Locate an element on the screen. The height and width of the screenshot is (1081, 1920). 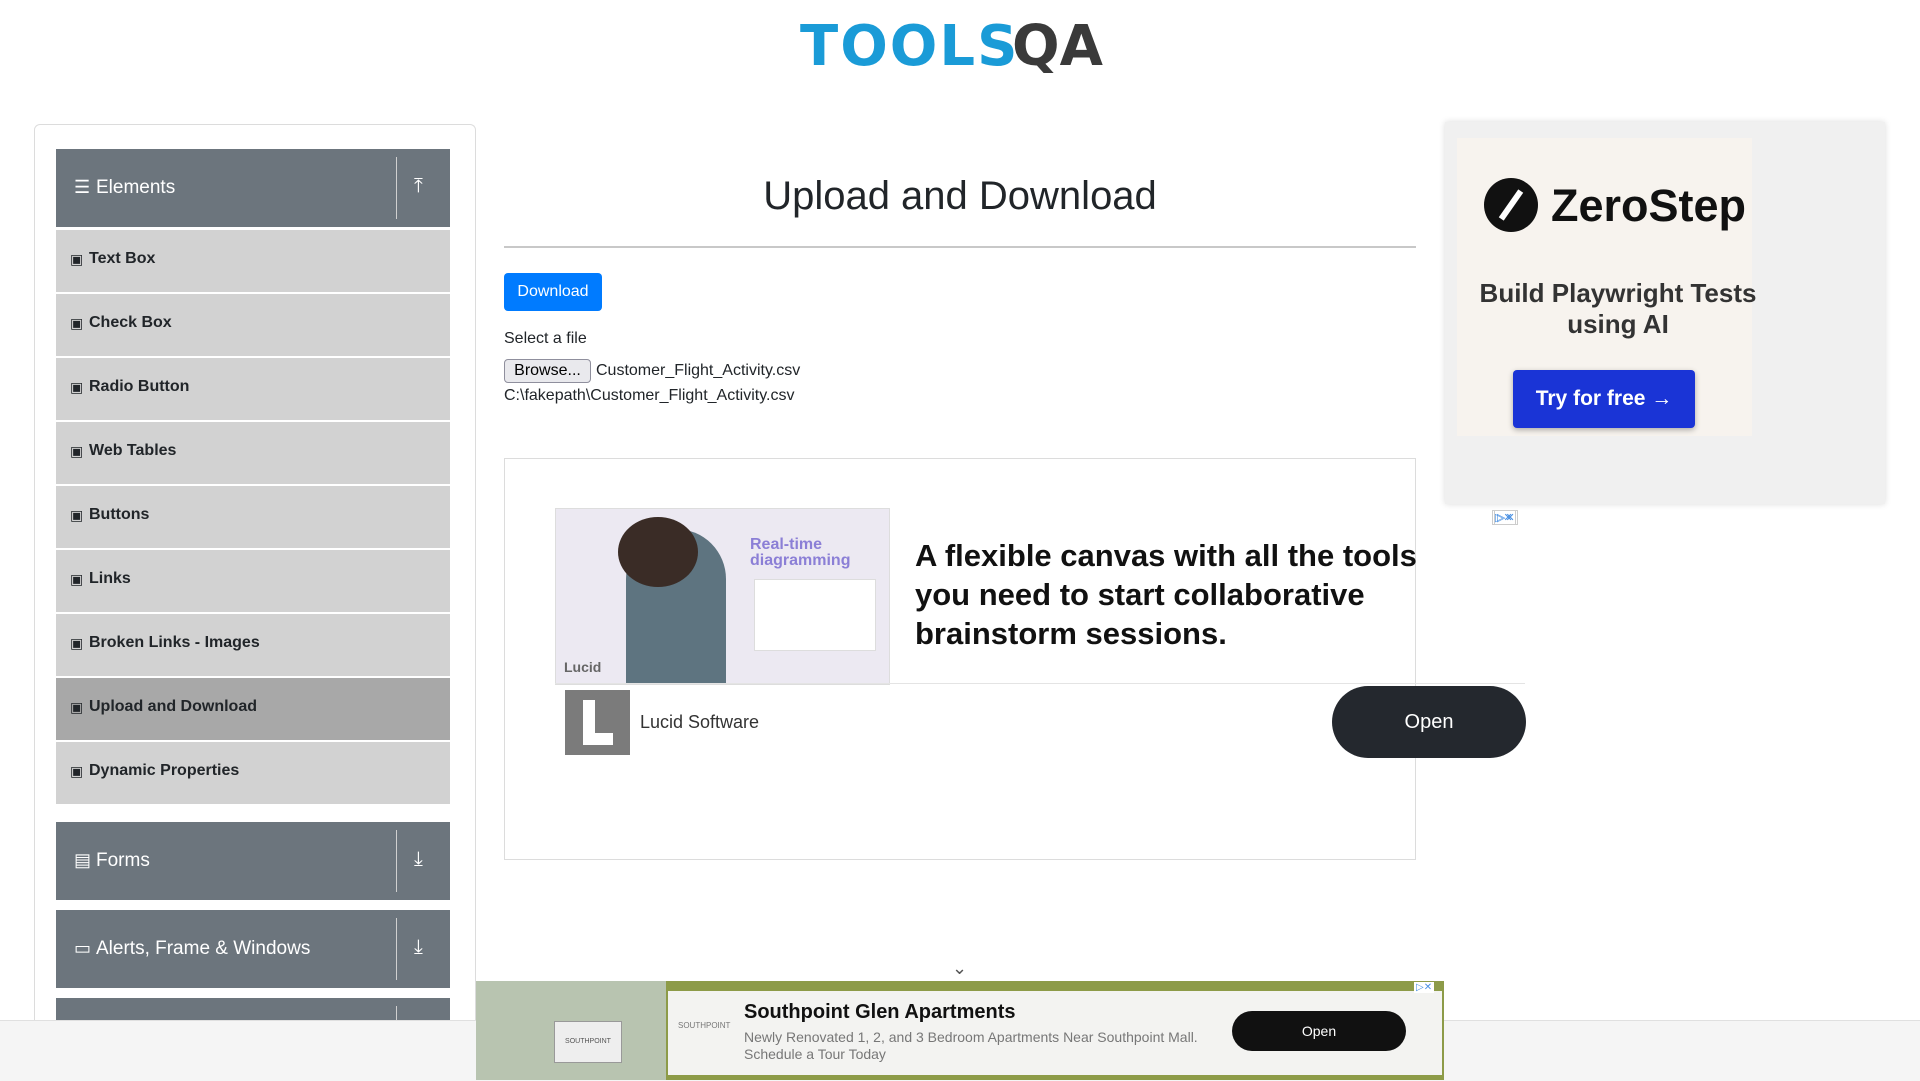
ad-image: Real-time diagramming Lucid is located at coordinates (722, 596).